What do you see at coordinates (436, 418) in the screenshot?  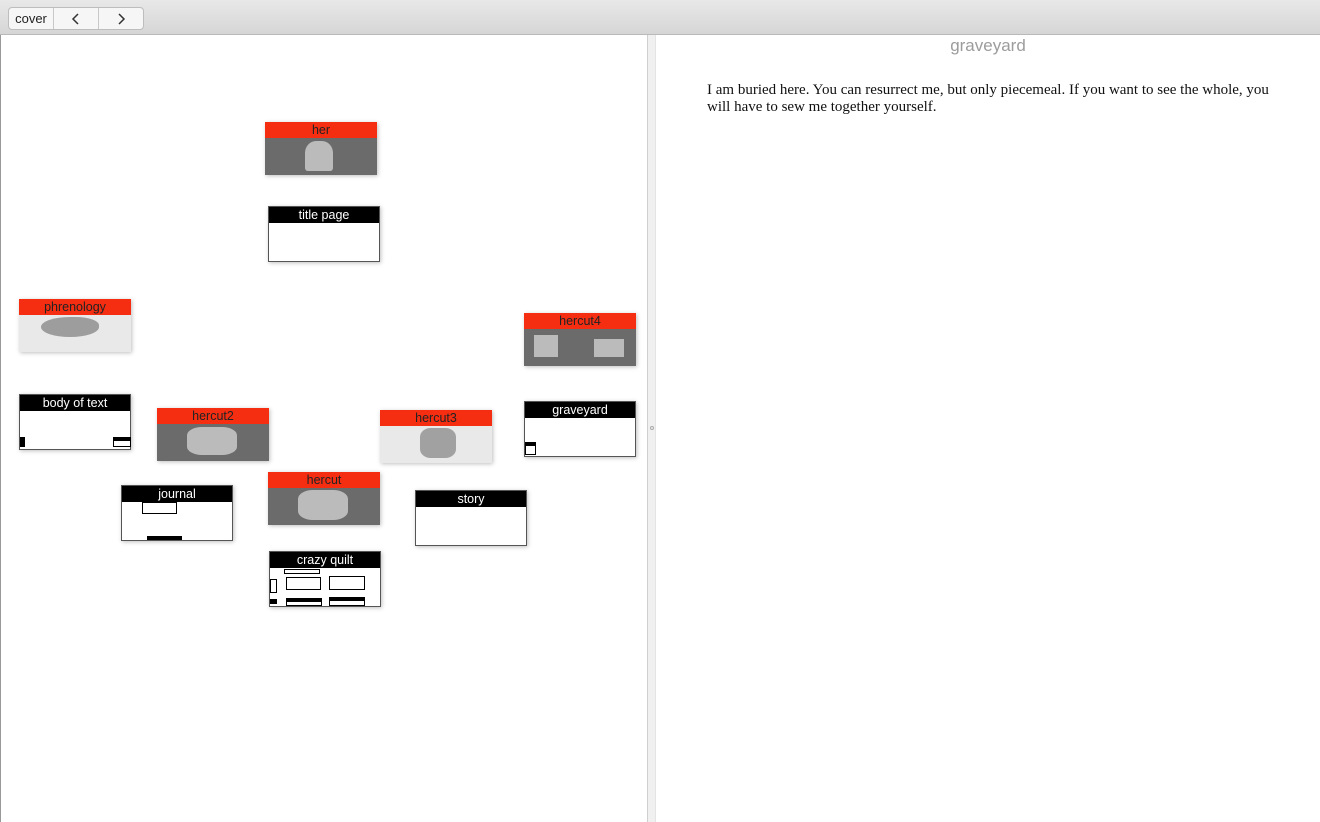 I see `node-title: hercut3` at bounding box center [436, 418].